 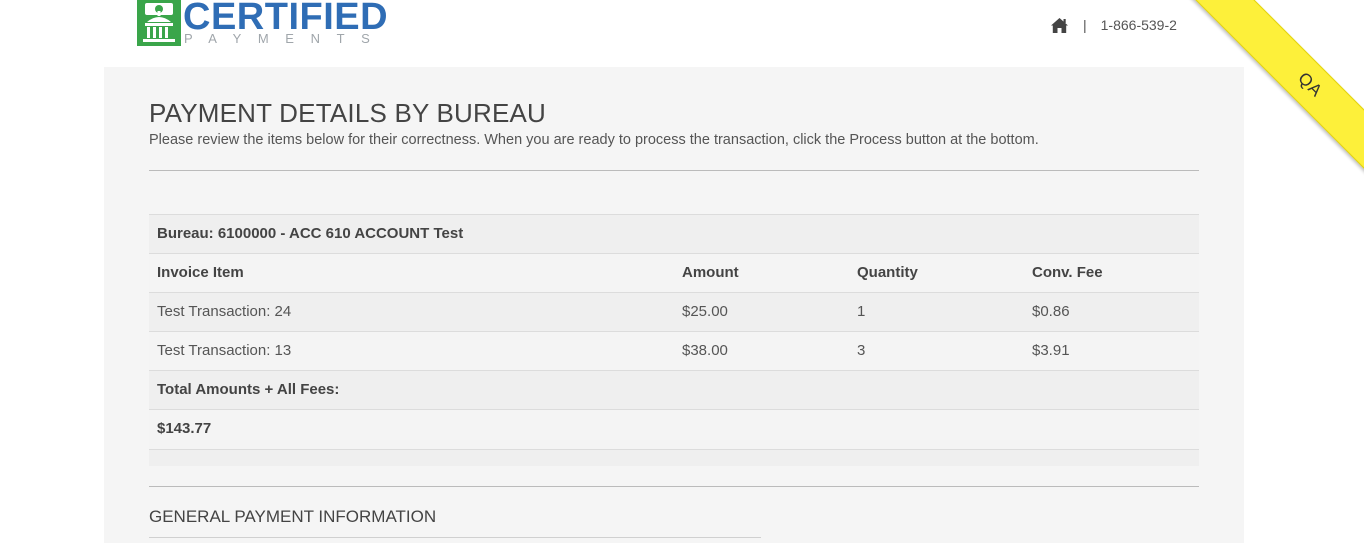 I want to click on page-title: PAYMENT DETAILS BY BUREAU, so click(x=348, y=113).